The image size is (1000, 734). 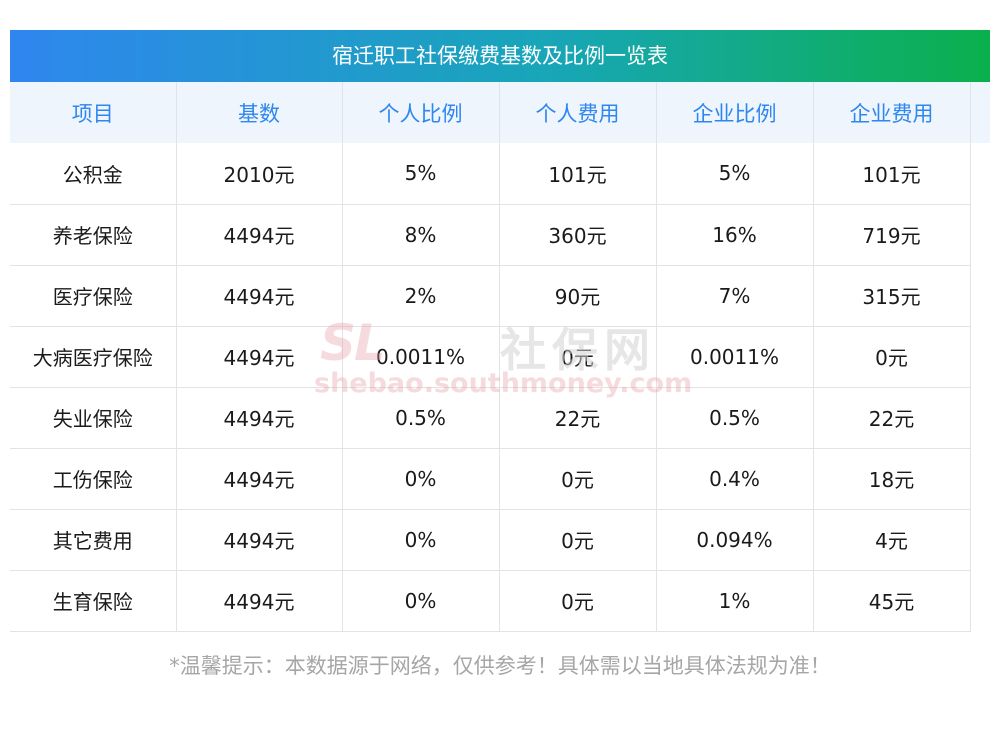 What do you see at coordinates (421, 296) in the screenshot?
I see `cell-personal-rate: 2%` at bounding box center [421, 296].